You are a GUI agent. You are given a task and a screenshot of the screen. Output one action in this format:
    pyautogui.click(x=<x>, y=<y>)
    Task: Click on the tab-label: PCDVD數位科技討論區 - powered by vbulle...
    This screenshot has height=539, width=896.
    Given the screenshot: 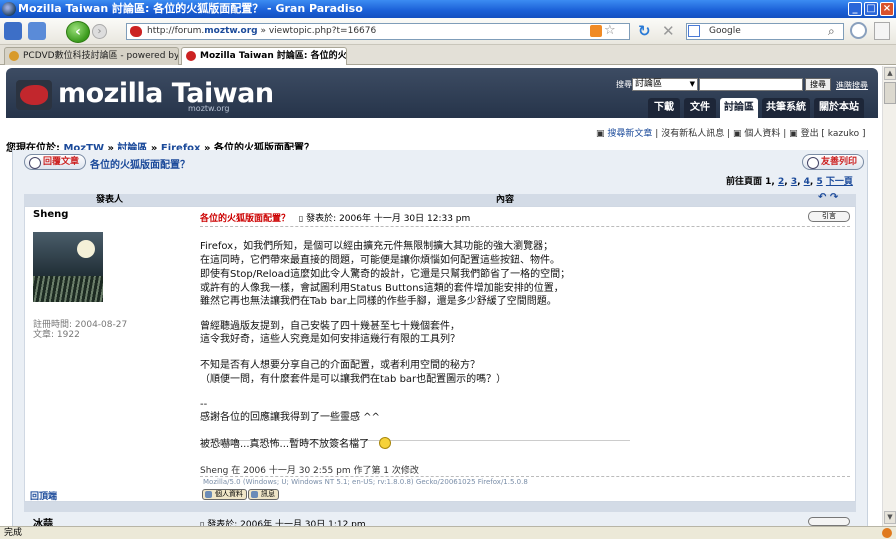 What is the action you would take?
    pyautogui.click(x=101, y=56)
    